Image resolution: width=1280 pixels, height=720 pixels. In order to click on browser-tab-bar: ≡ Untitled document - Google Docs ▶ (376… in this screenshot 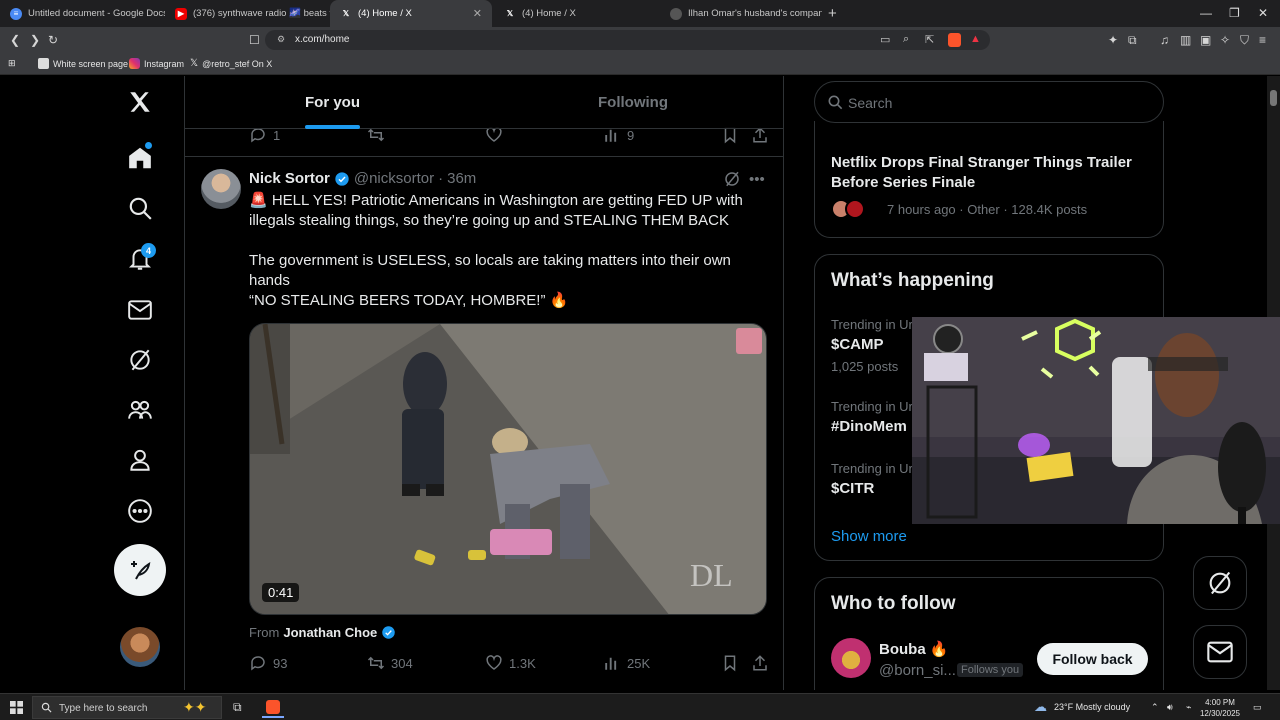, I will do `click(640, 13)`.